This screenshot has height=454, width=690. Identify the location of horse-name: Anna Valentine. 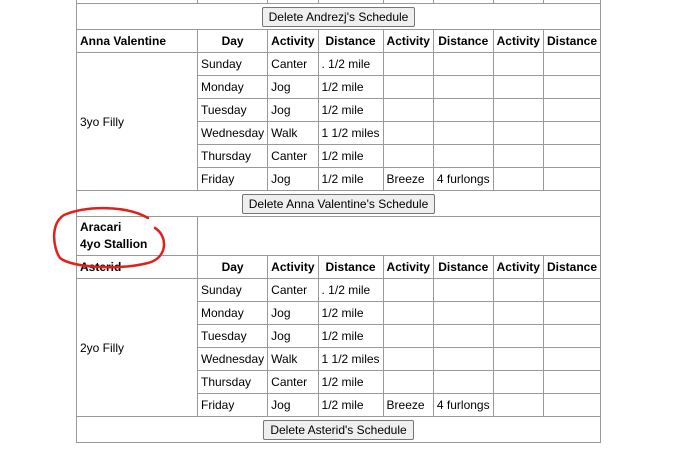
(137, 41).